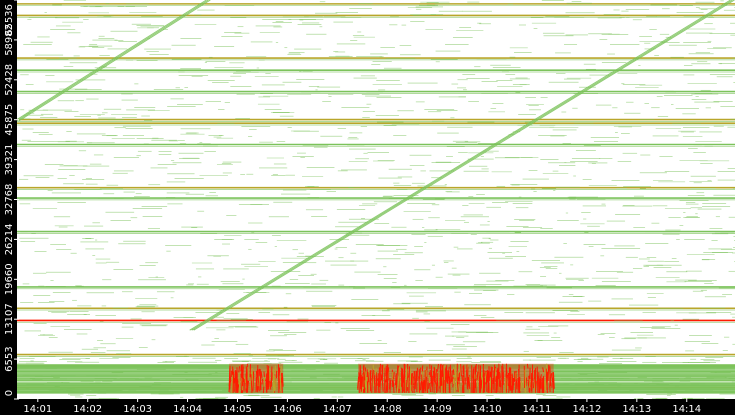 This screenshot has width=735, height=415. Describe the element at coordinates (337, 409) in the screenshot. I see `x-tick-label: 14:07` at that location.